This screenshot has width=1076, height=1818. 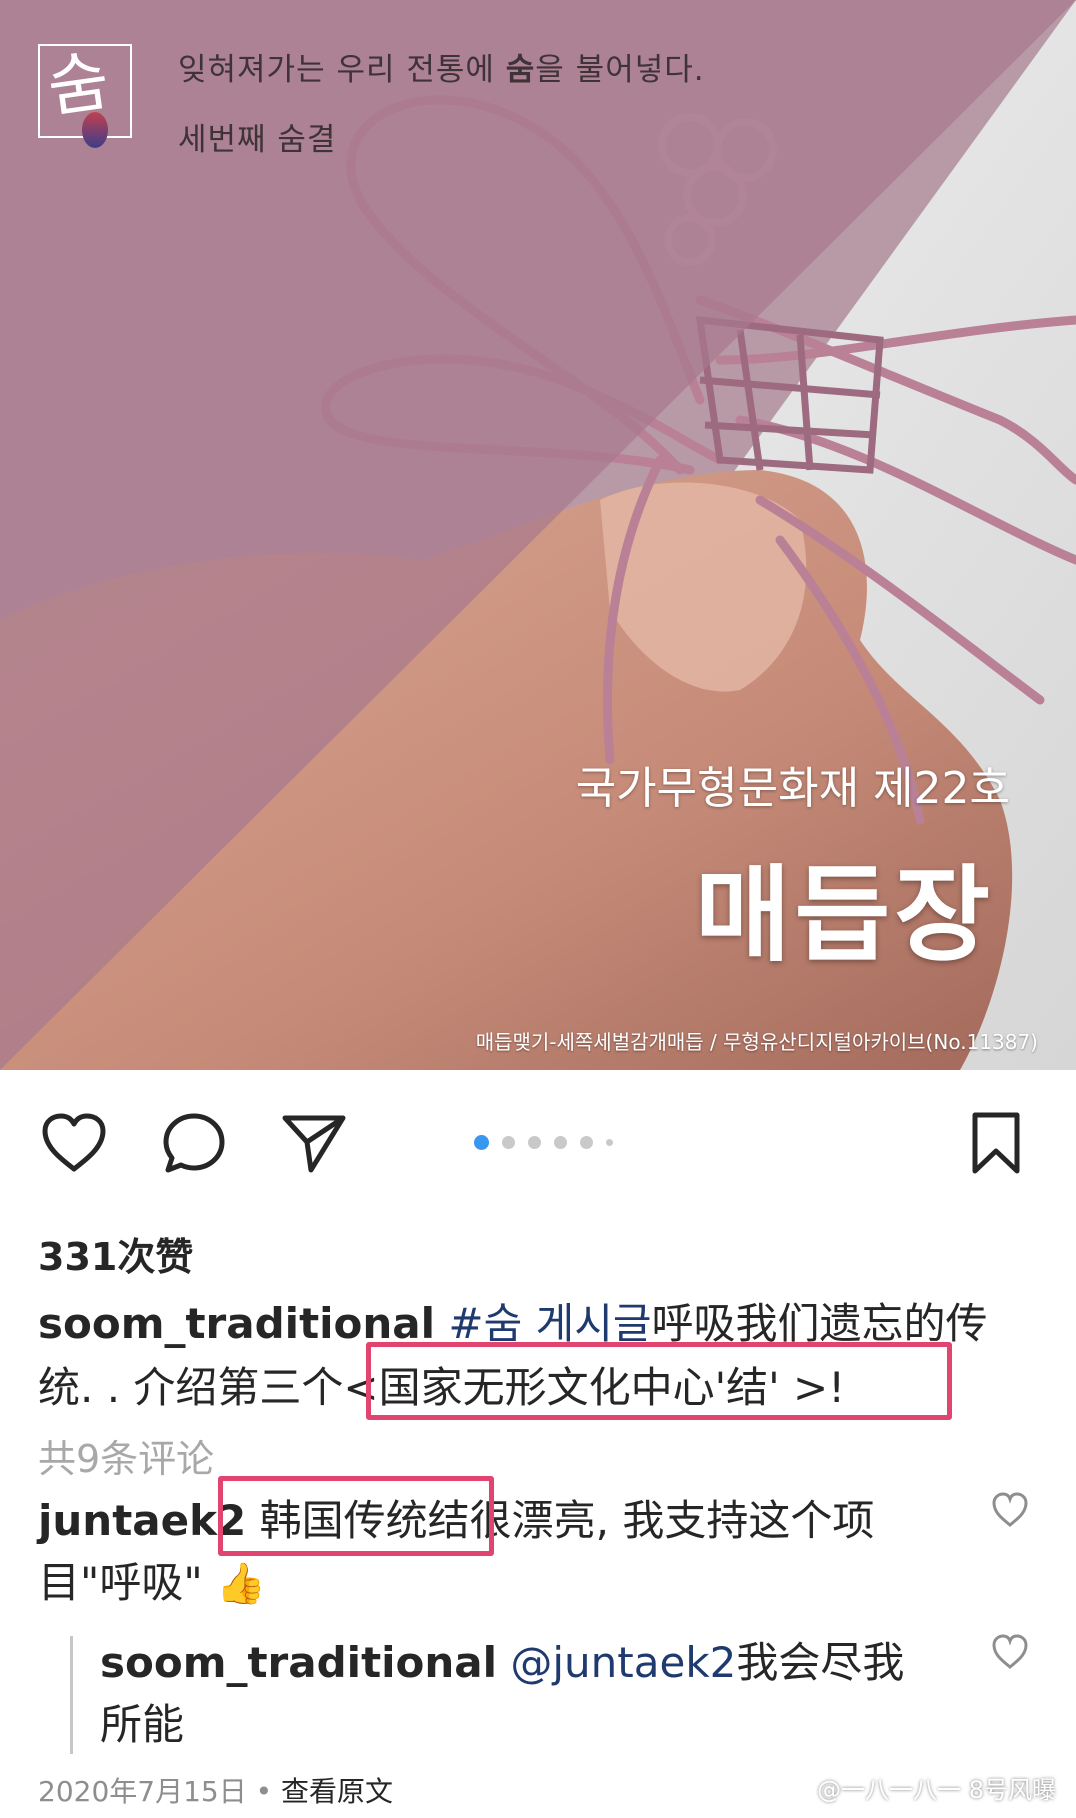 What do you see at coordinates (756, 1042) in the screenshot?
I see `image-credit-caption: 매듭맺기-세쪽세벌감개매듭 / 무형유산디지털아카이브(No.11387)` at bounding box center [756, 1042].